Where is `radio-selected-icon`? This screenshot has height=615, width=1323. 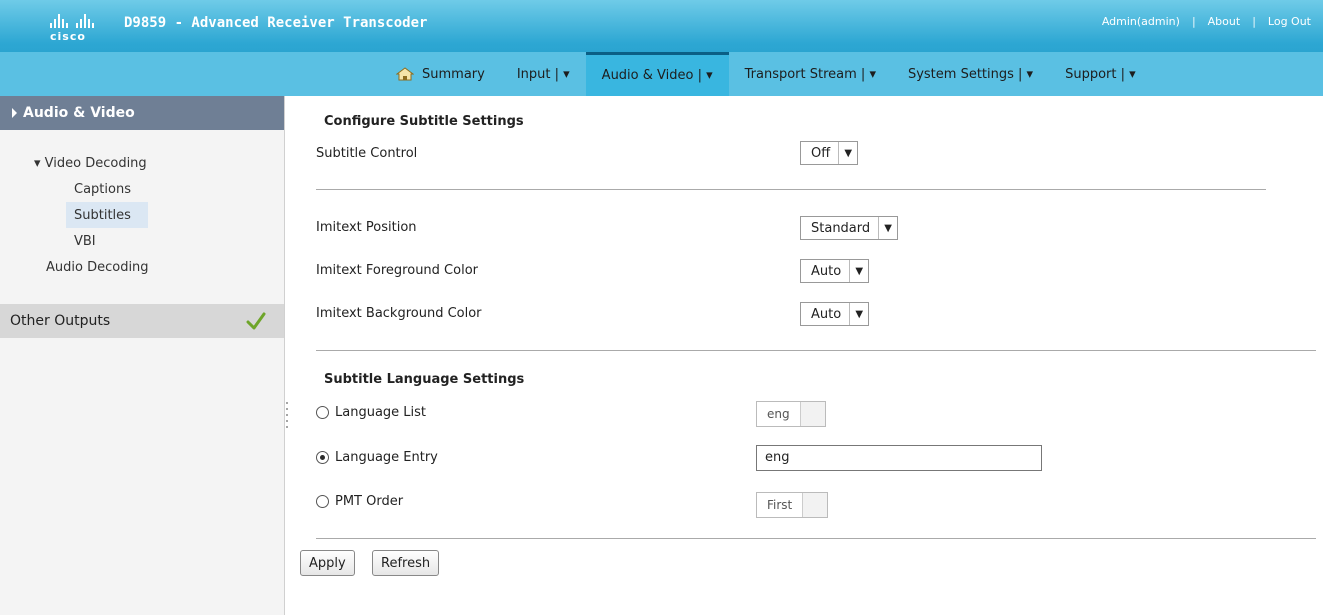
radio-selected-icon is located at coordinates (322, 457).